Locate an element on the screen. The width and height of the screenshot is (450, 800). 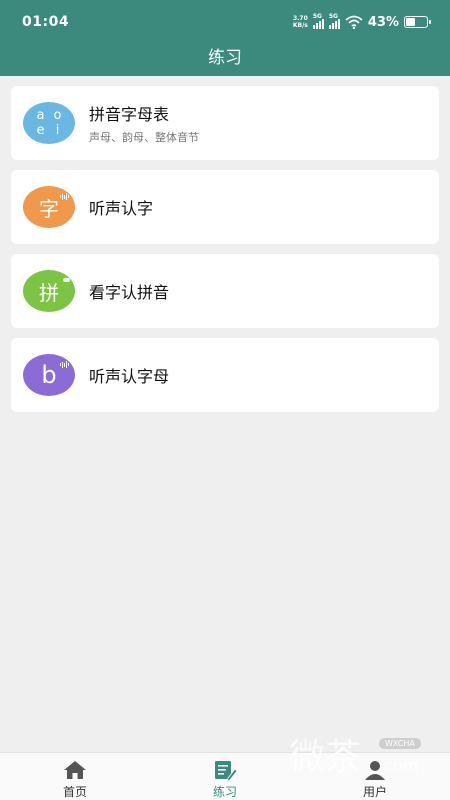
practice-item-listen-character: 字 听声认字 is located at coordinates (225, 207).